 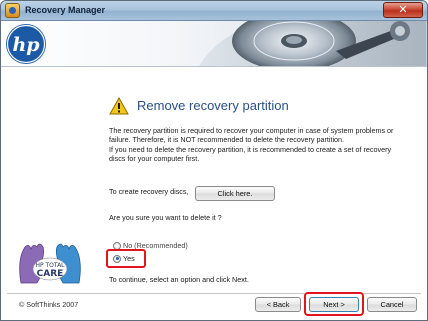 What do you see at coordinates (403, 10) in the screenshot?
I see `close-button: ✕` at bounding box center [403, 10].